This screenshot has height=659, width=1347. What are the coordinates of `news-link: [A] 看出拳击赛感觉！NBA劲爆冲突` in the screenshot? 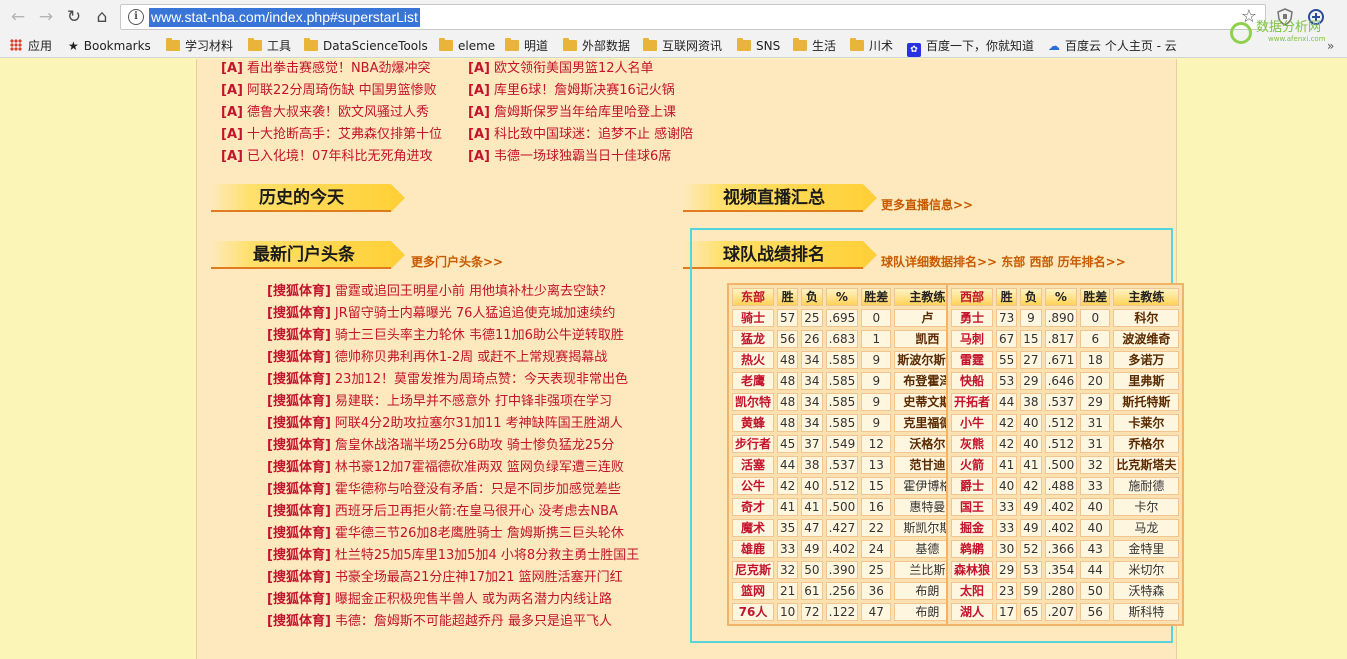 It's located at (326, 69).